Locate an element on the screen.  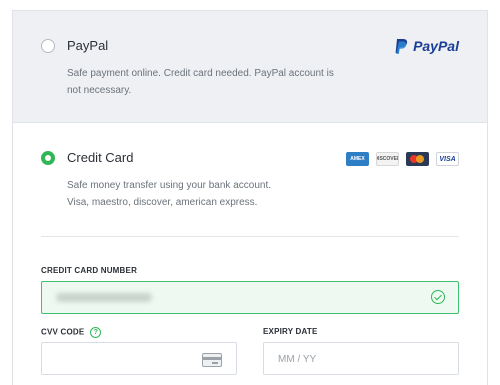
expiry-input: MM / YY is located at coordinates (361, 358).